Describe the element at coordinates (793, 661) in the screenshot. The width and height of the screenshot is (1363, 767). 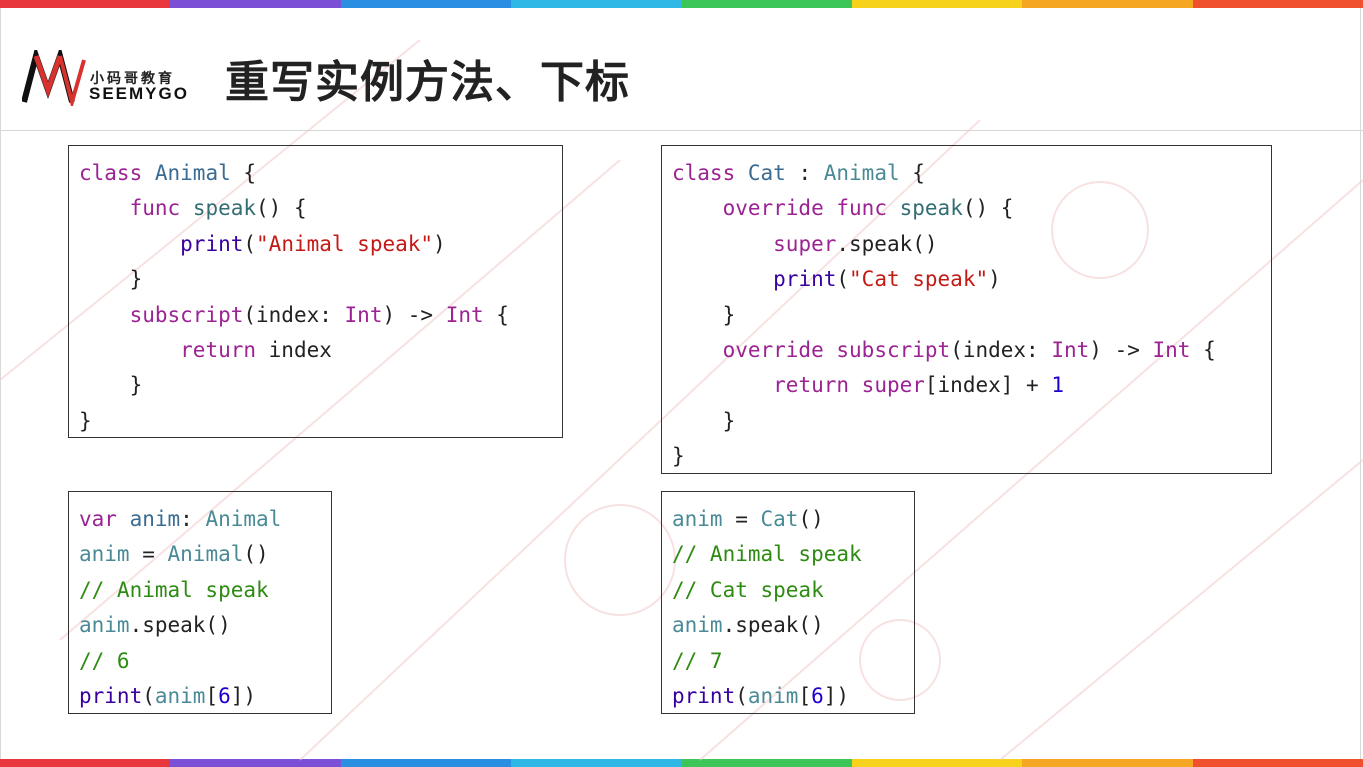
I see `code-line: // 7` at that location.